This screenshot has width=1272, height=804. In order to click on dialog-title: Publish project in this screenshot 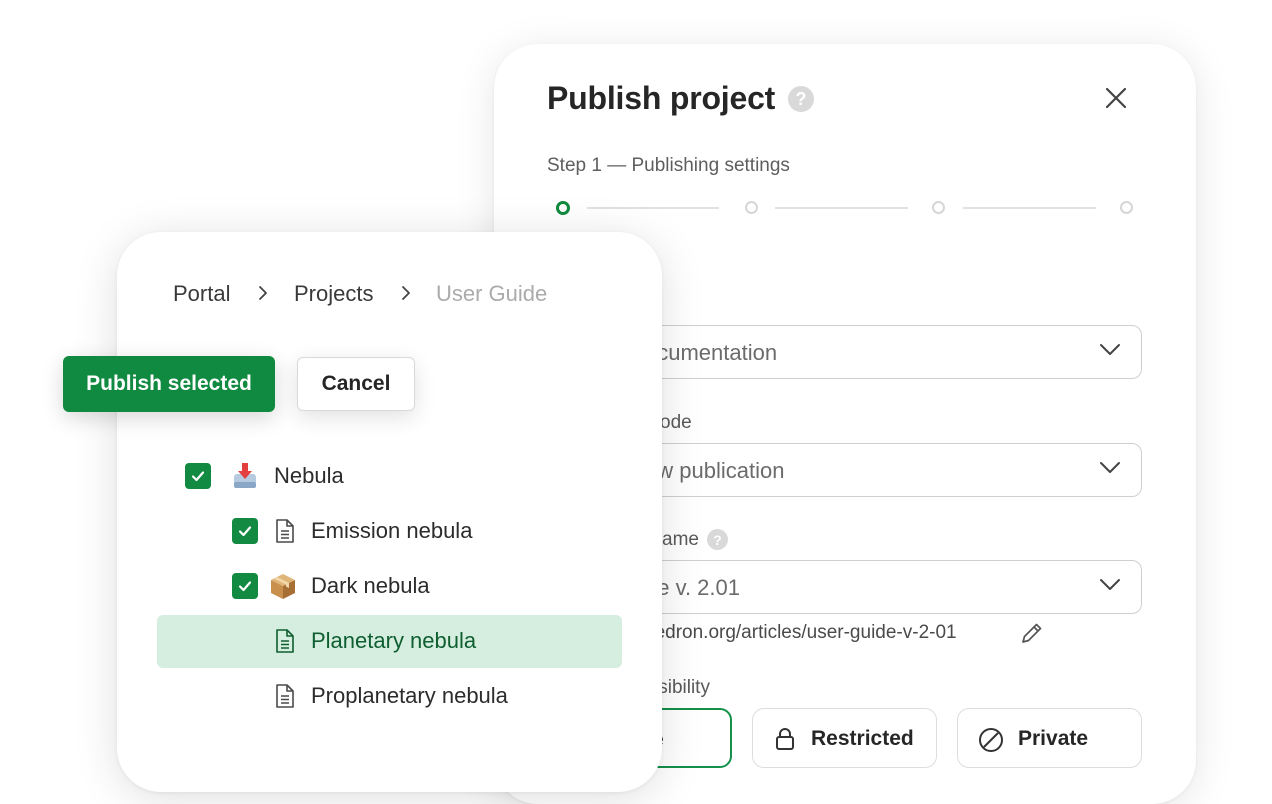, I will do `click(661, 98)`.